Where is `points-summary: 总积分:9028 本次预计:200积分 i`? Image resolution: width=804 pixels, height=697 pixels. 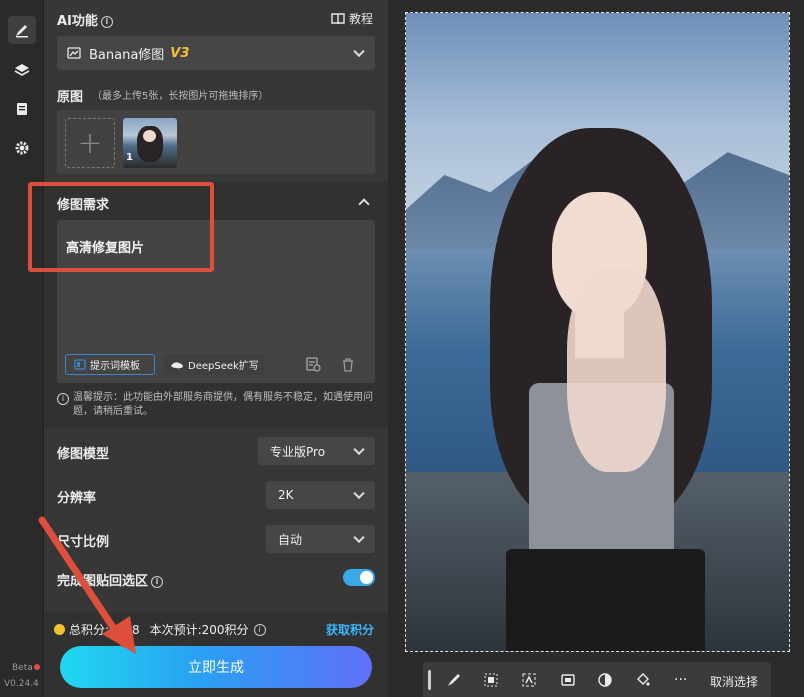
points-summary: 总积分:9028 本次预计:200积分 i is located at coordinates (160, 629).